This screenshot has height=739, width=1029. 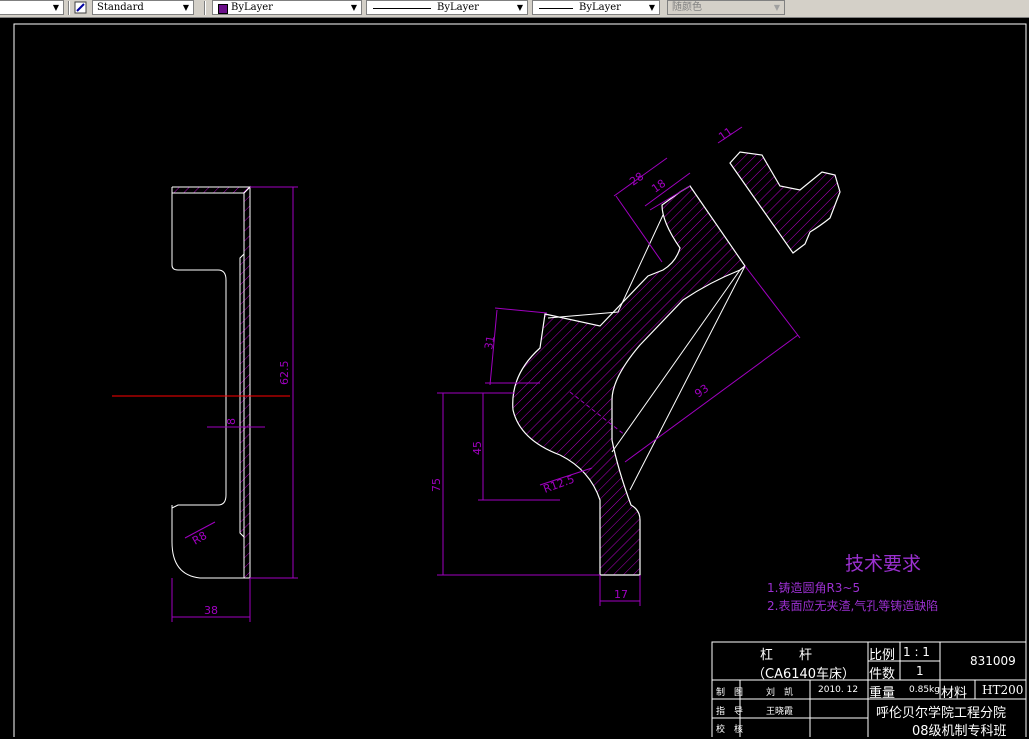 What do you see at coordinates (559, 484) in the screenshot?
I see `dim-r12: R12.5` at bounding box center [559, 484].